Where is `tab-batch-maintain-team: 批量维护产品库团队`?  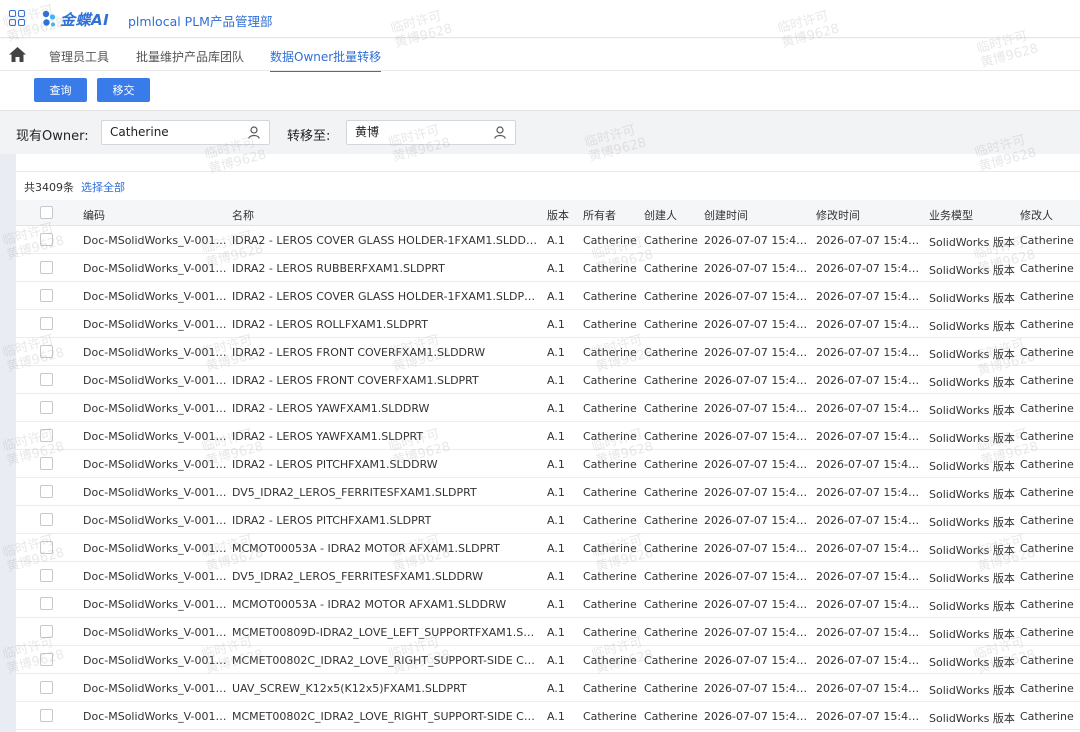 tab-batch-maintain-team: 批量维护产品库团队 is located at coordinates (190, 56).